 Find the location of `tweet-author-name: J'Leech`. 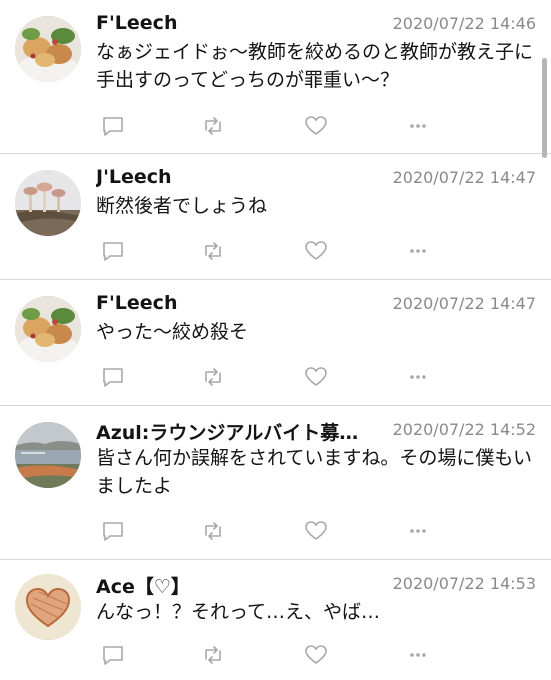

tweet-author-name: J'Leech is located at coordinates (134, 177).